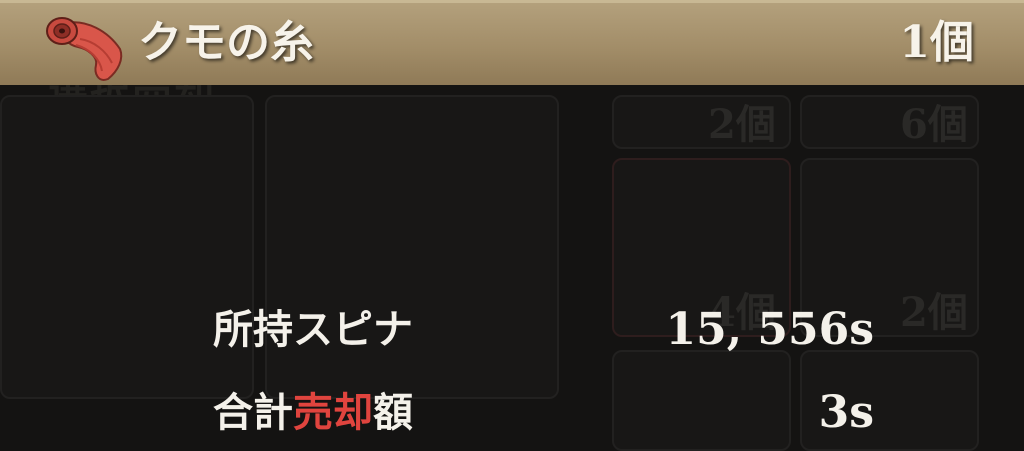 The image size is (1024, 451). Describe the element at coordinates (84, 49) in the screenshot. I see `silk-thread-icon` at that location.